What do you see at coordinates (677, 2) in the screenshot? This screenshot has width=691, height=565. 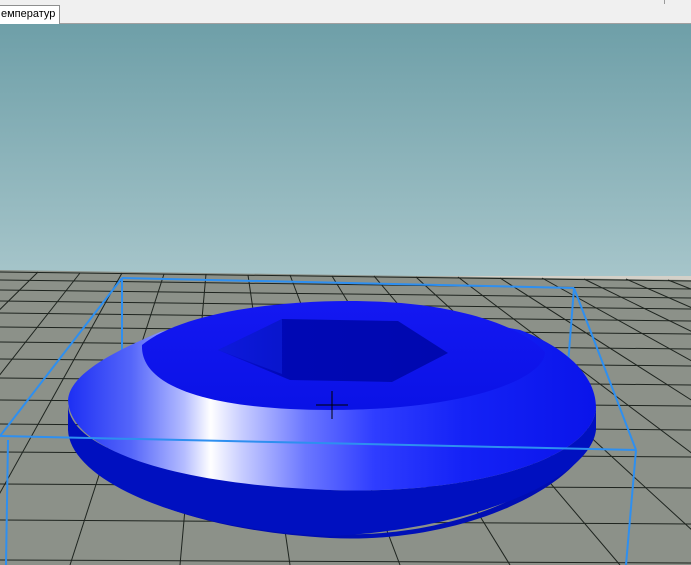 I see `window-corner` at bounding box center [677, 2].